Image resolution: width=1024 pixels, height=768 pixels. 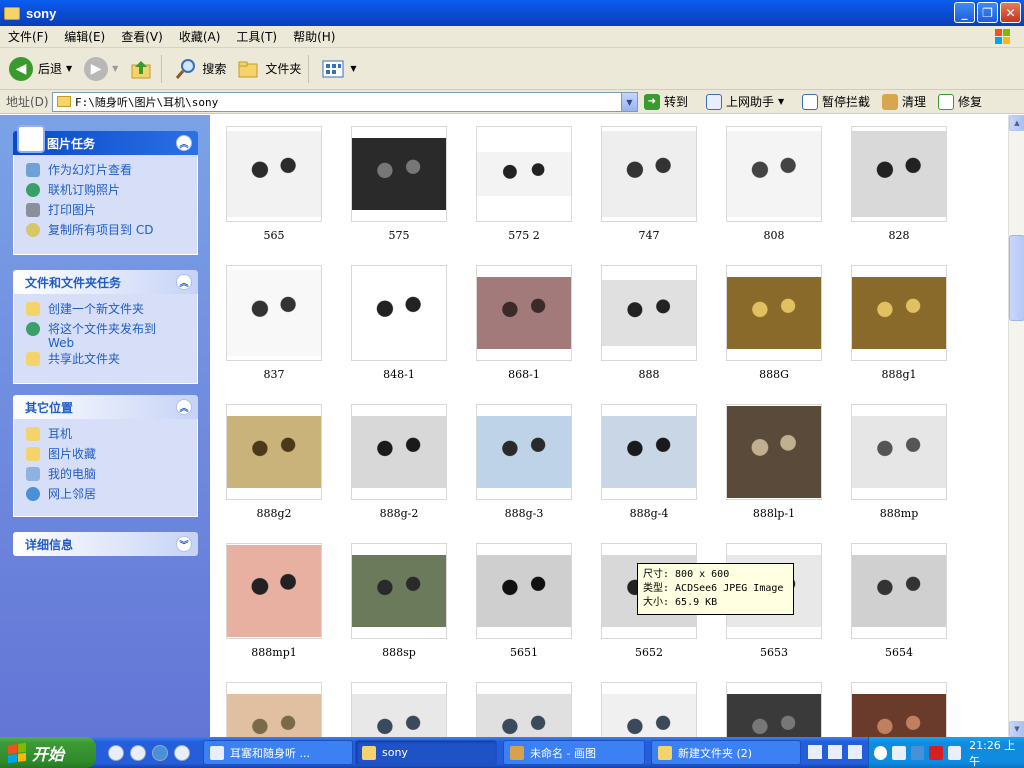 What do you see at coordinates (274, 374) in the screenshot?
I see `thumbnail-caption: 837` at bounding box center [274, 374].